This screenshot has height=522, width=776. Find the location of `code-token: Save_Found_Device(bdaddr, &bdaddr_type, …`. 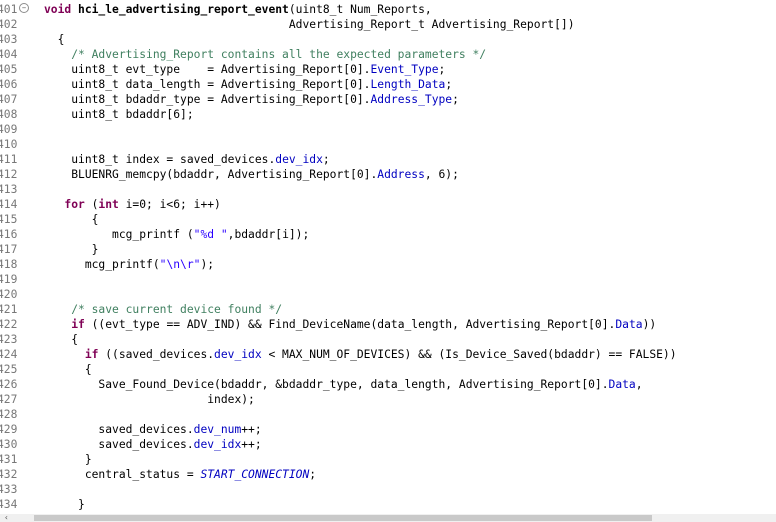

code-token: Save_Found_Device(bdaddr, &bdaddr_type, … is located at coordinates (353, 384).